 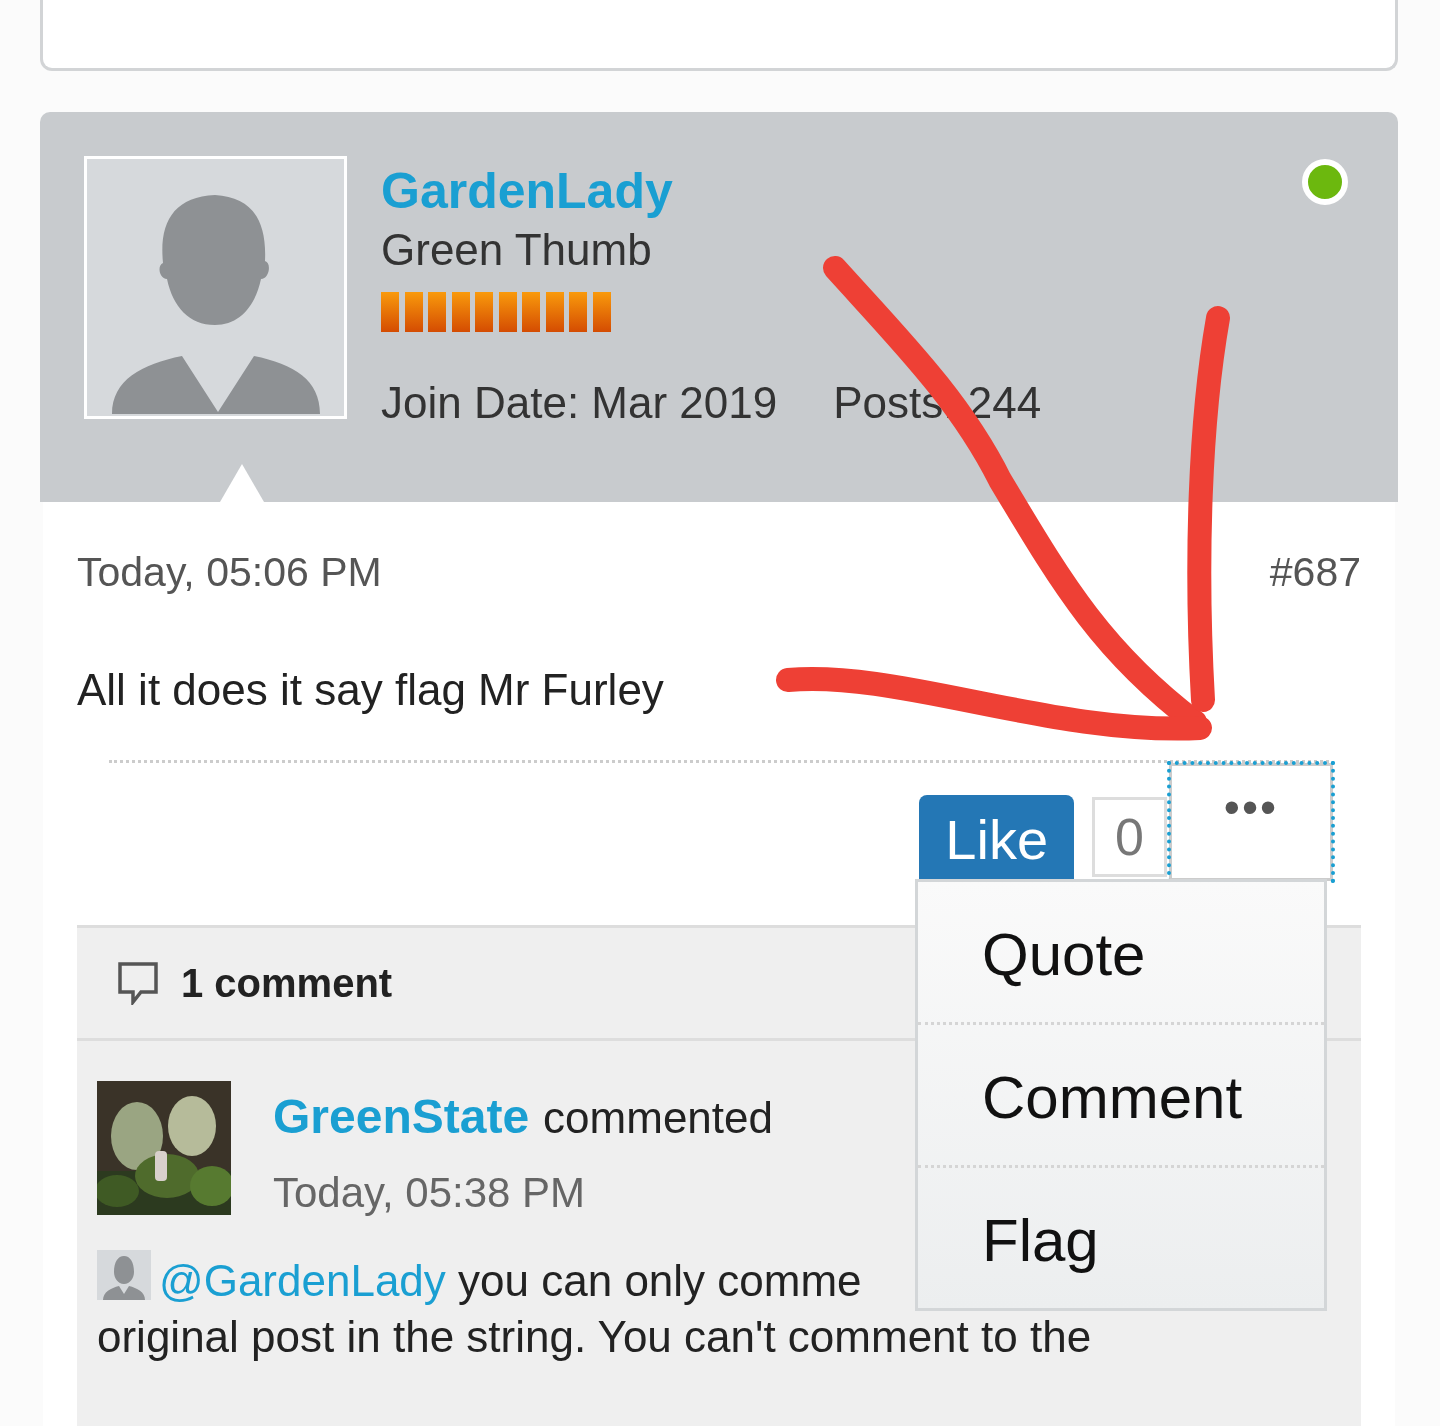 I want to click on comment-time: Today, 05:38 PM, so click(x=430, y=1192).